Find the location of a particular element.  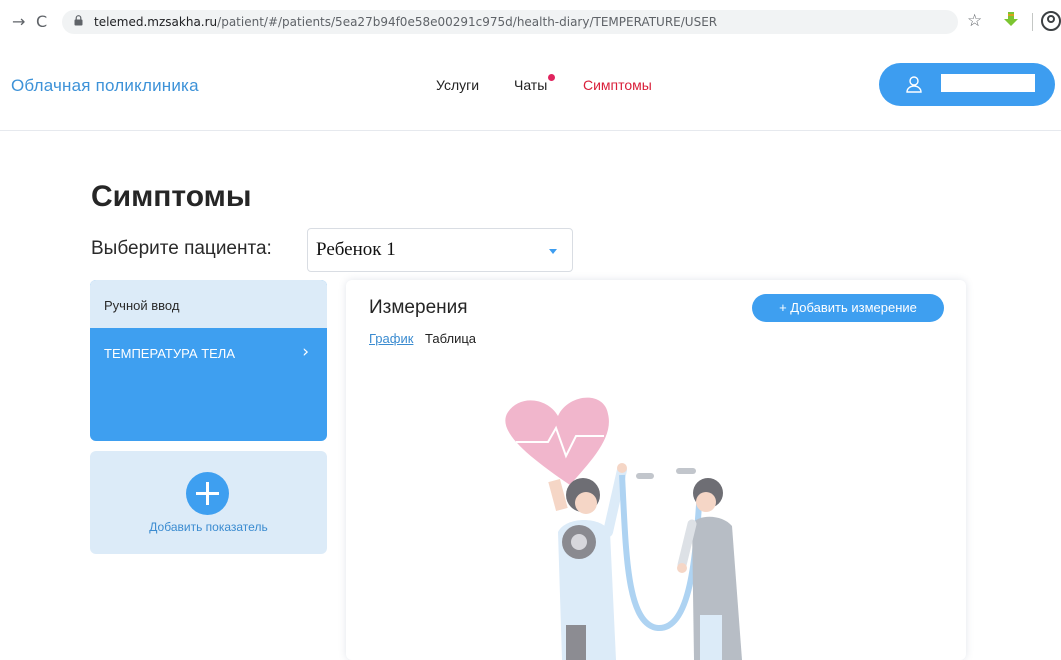

lock-icon is located at coordinates (78, 20).